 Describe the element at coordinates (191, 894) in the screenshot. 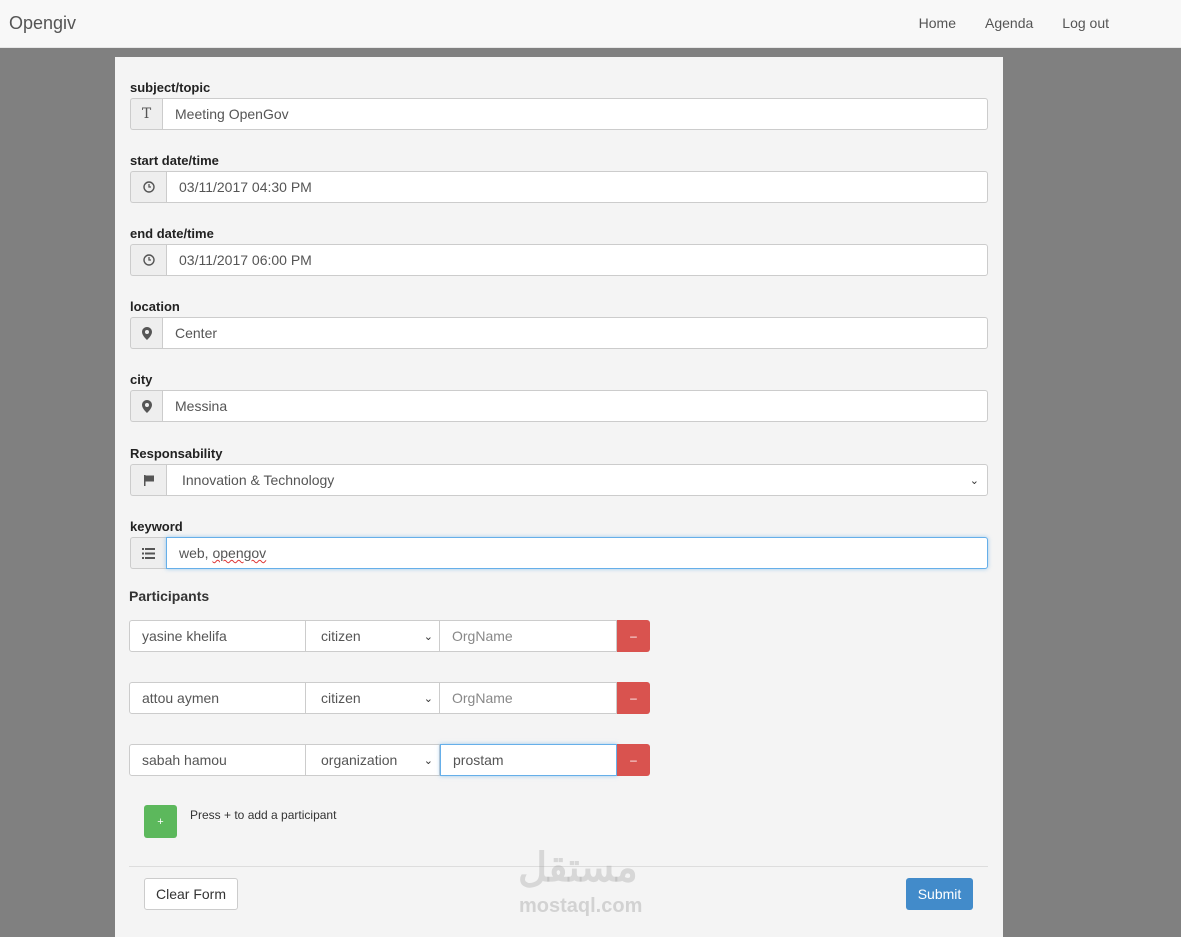

I see `clear-form-button: Clear Form` at that location.